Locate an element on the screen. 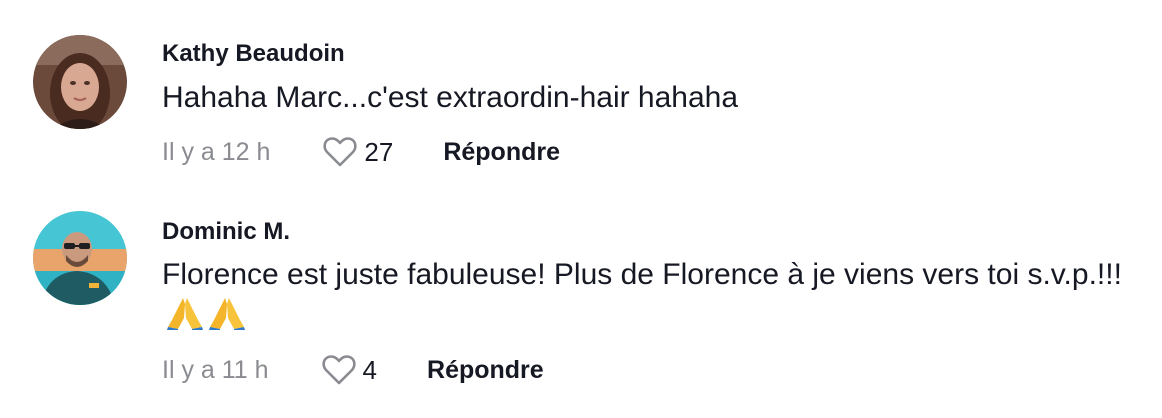 Image resolution: width=1162 pixels, height=418 pixels. like-count: 4 is located at coordinates (370, 369).